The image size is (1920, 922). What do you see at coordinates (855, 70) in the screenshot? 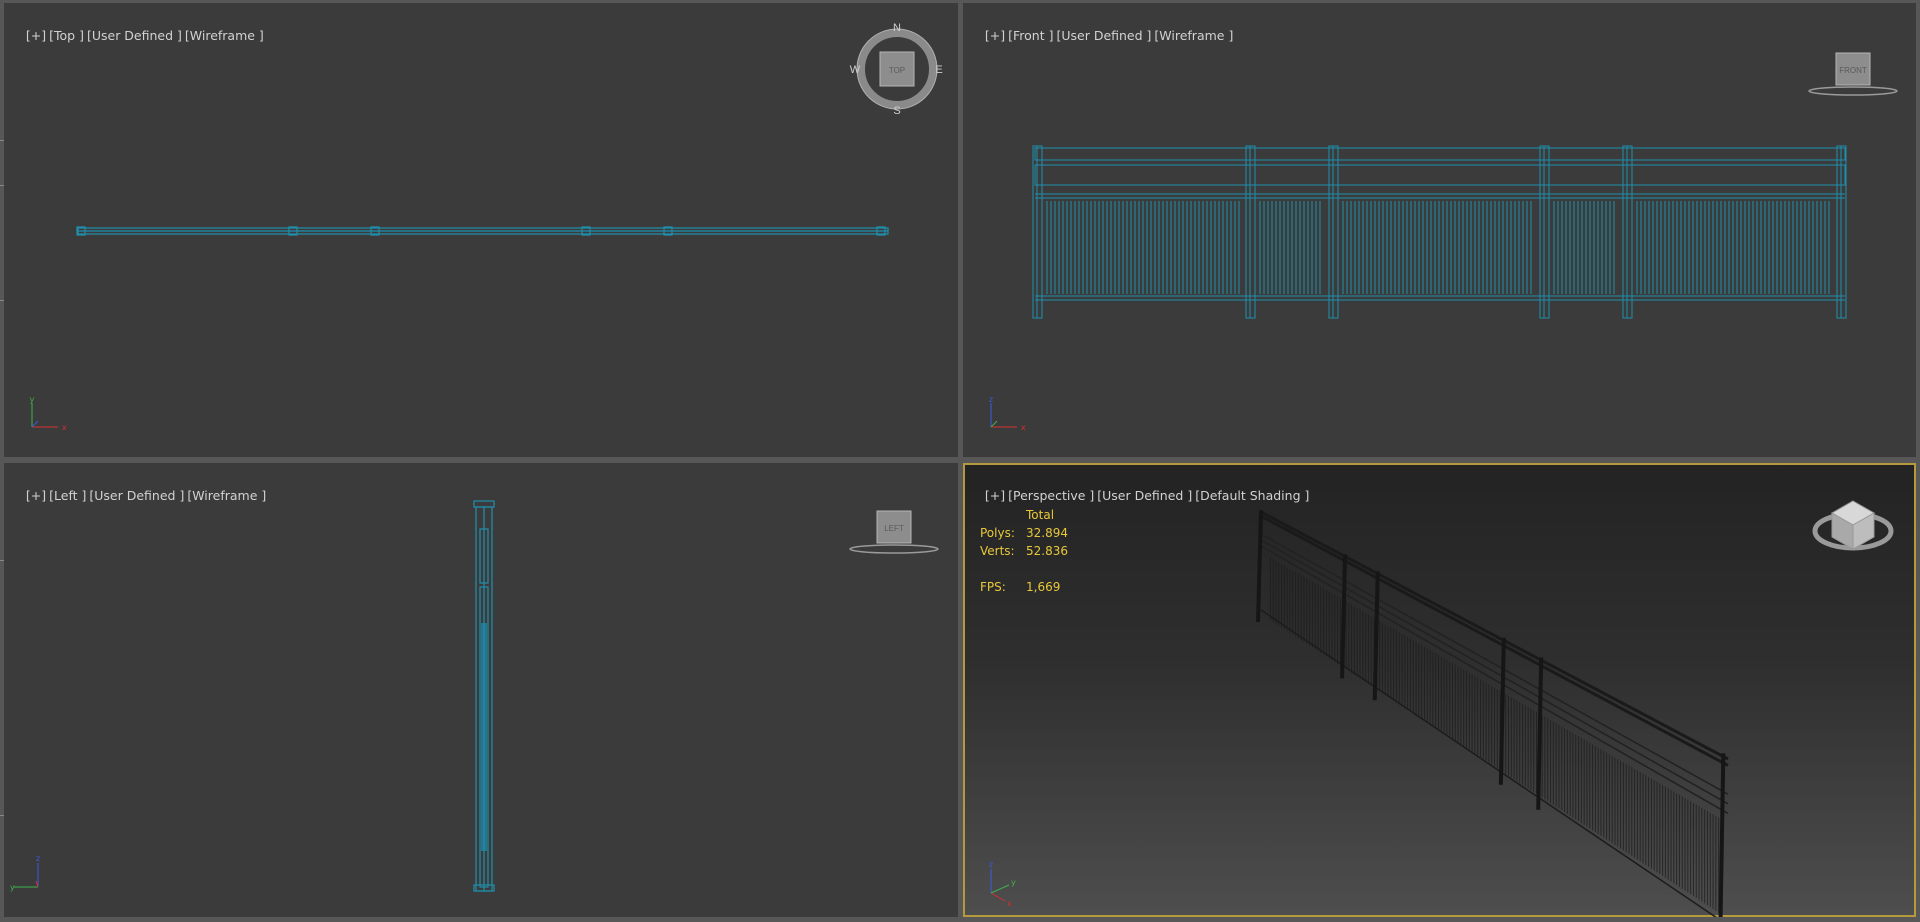
I see `svg-text: W` at bounding box center [855, 70].